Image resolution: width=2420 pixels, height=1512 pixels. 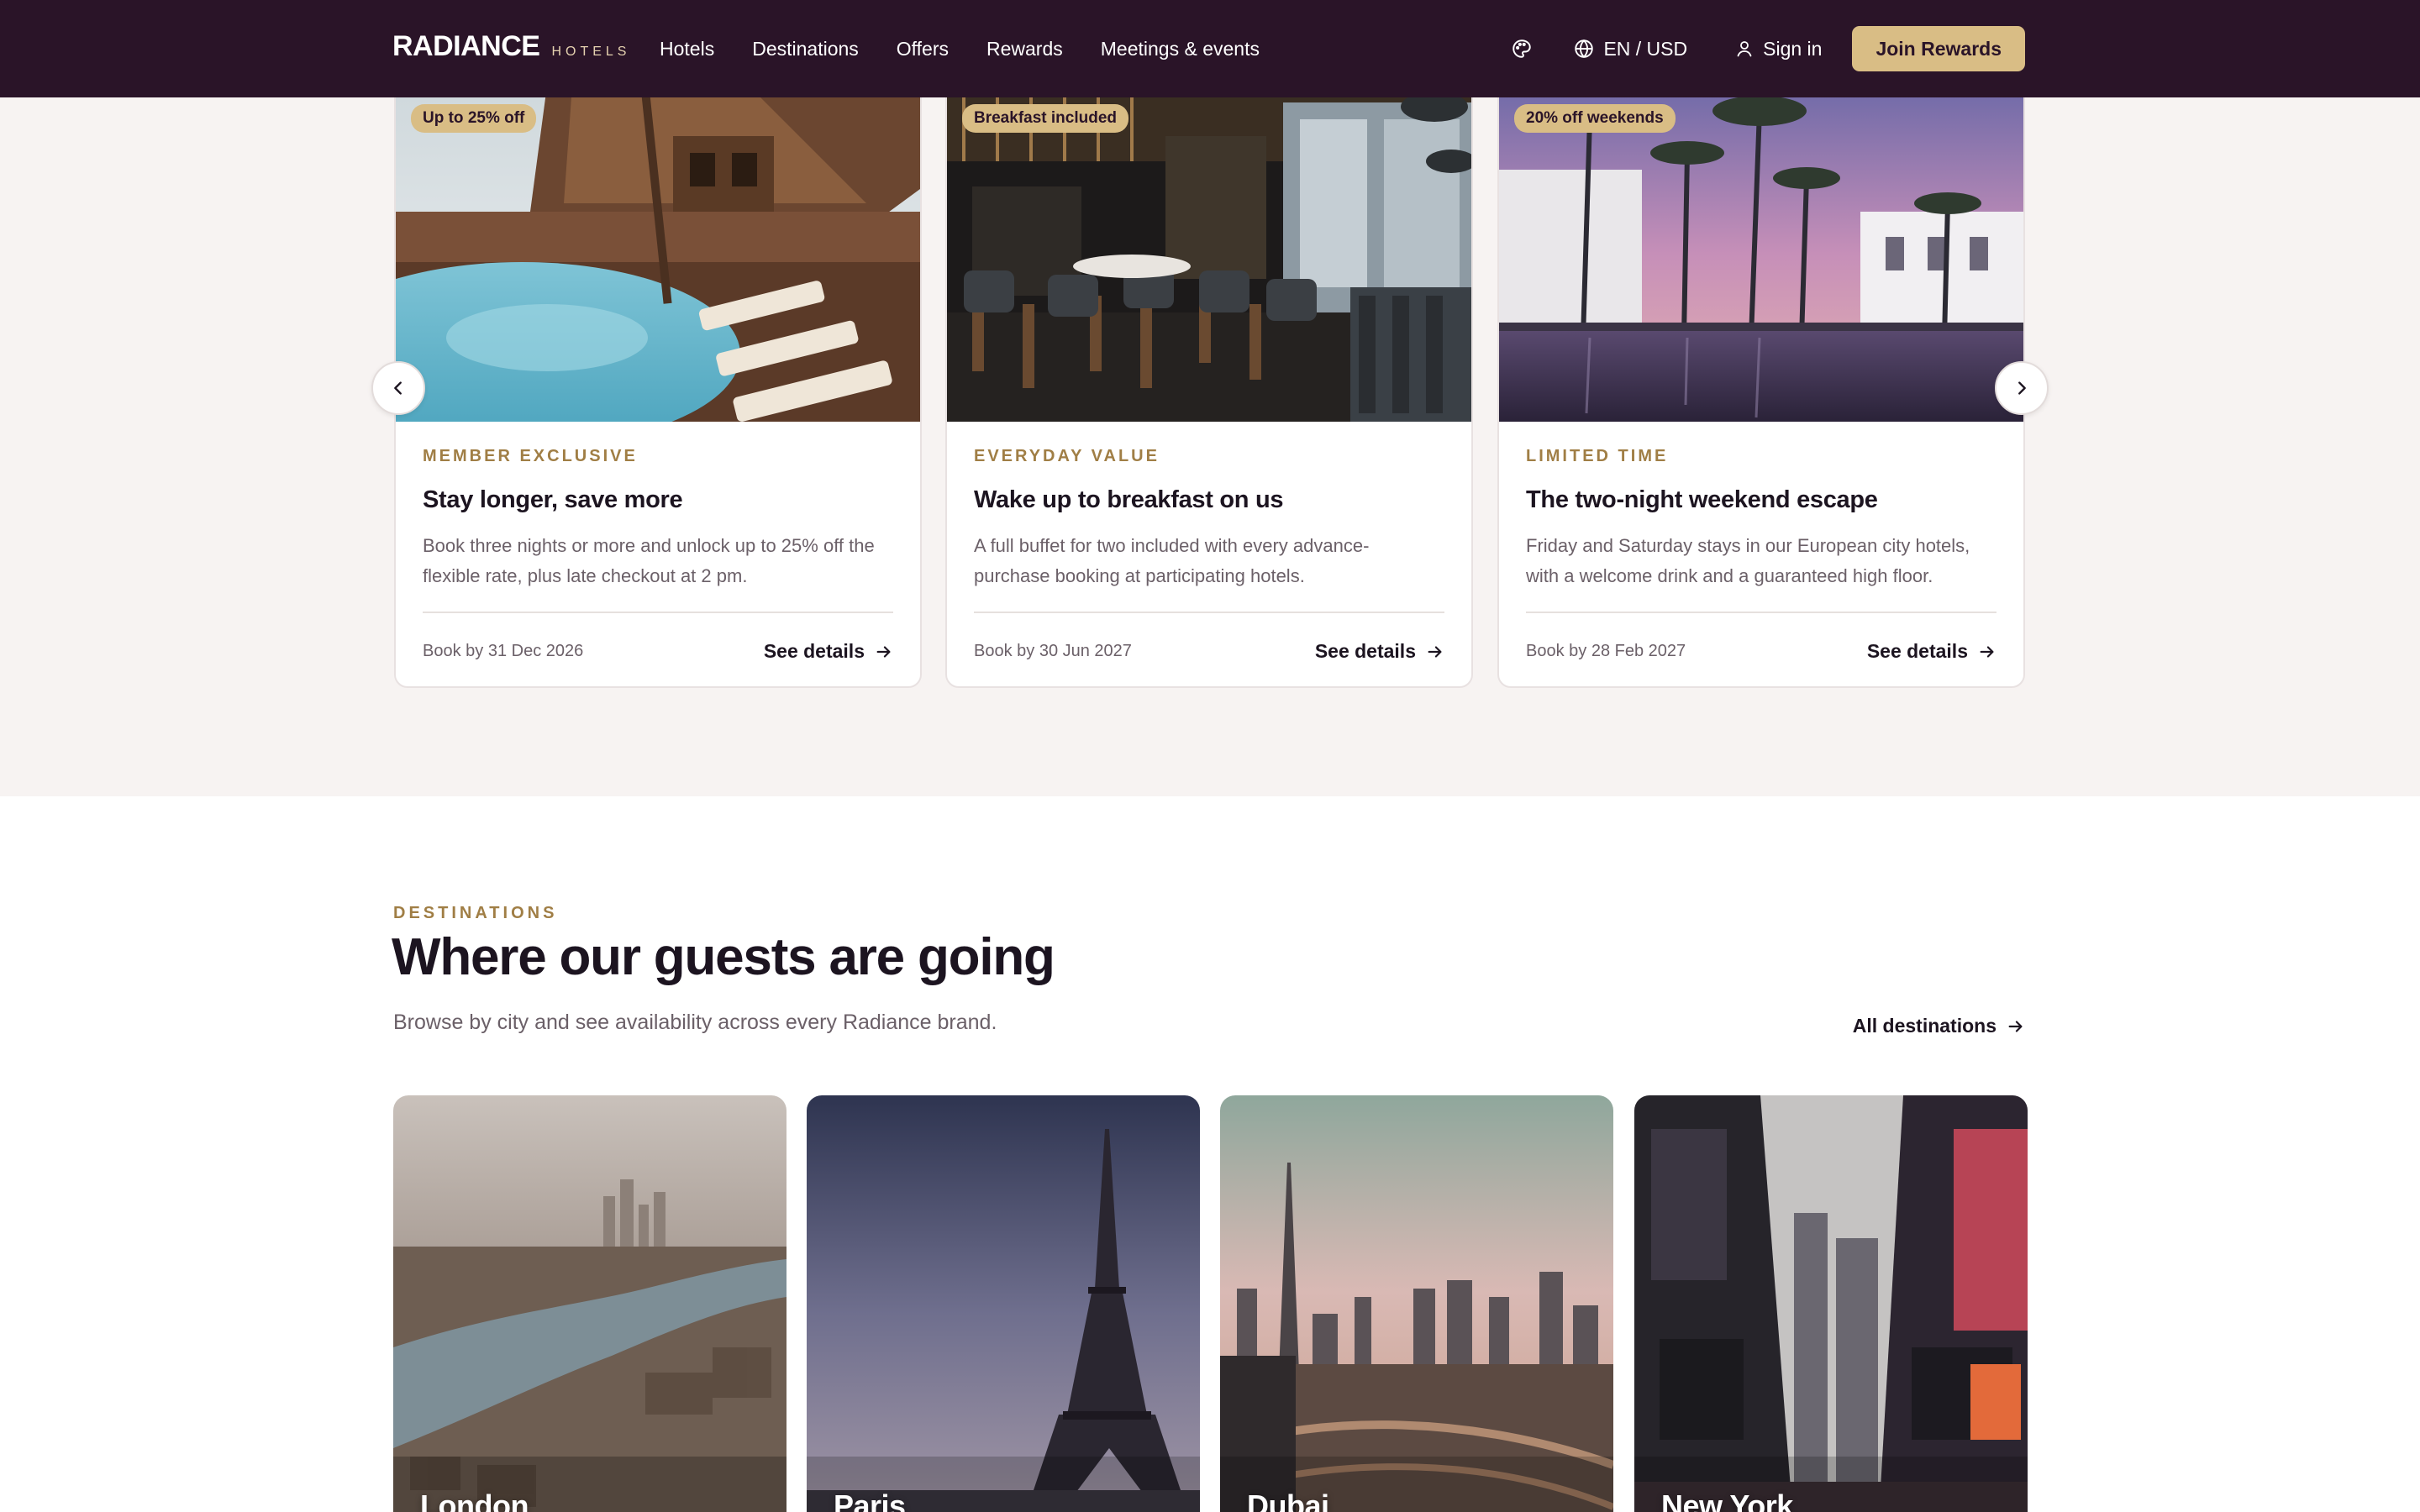 What do you see at coordinates (1727, 1500) in the screenshot?
I see `city-name: New York` at bounding box center [1727, 1500].